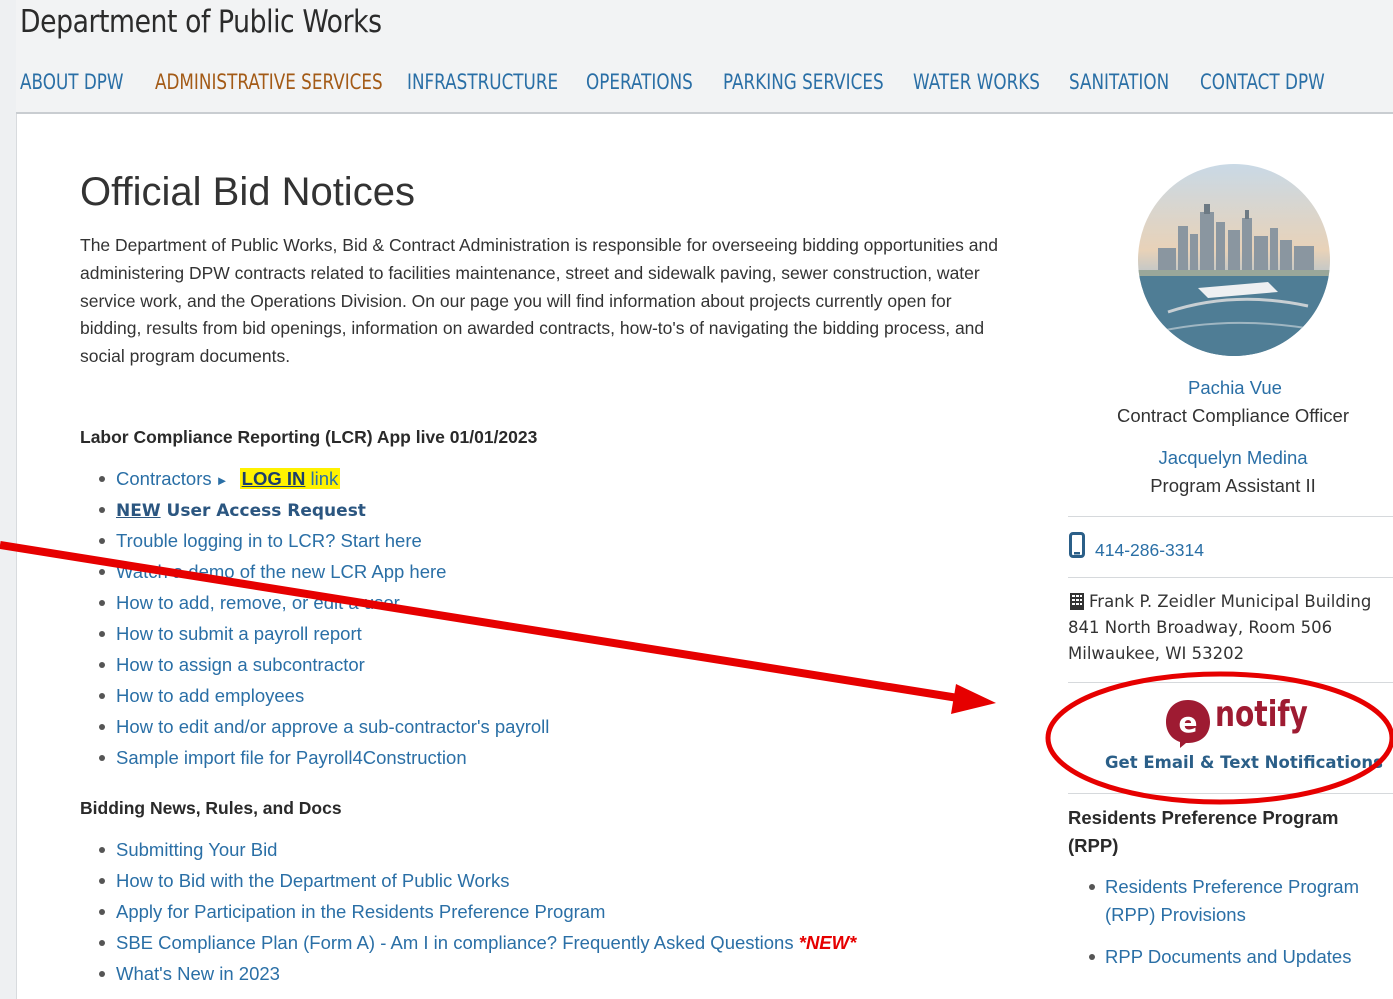 Image resolution: width=1393 pixels, height=999 pixels. What do you see at coordinates (196, 849) in the screenshot?
I see `bid-link-submitting: Submitting Your Bid` at bounding box center [196, 849].